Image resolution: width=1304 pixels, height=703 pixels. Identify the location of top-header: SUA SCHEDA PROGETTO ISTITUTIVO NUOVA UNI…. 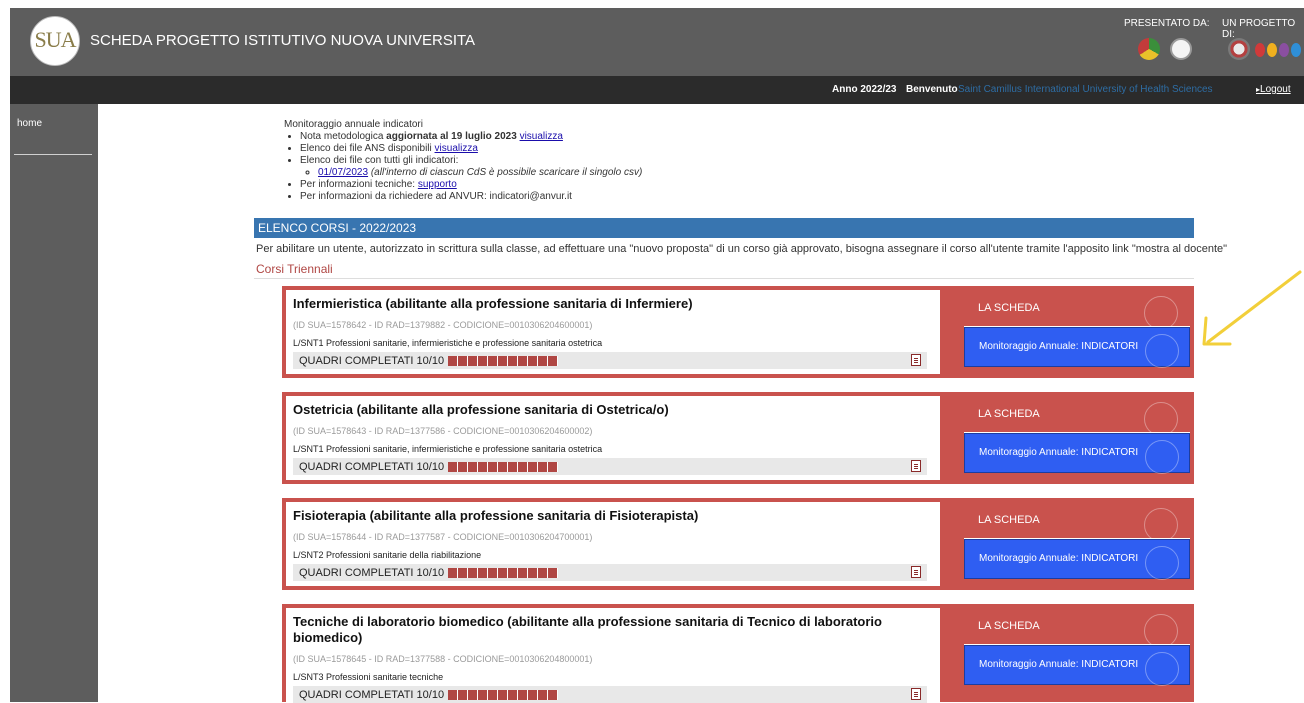
(657, 42).